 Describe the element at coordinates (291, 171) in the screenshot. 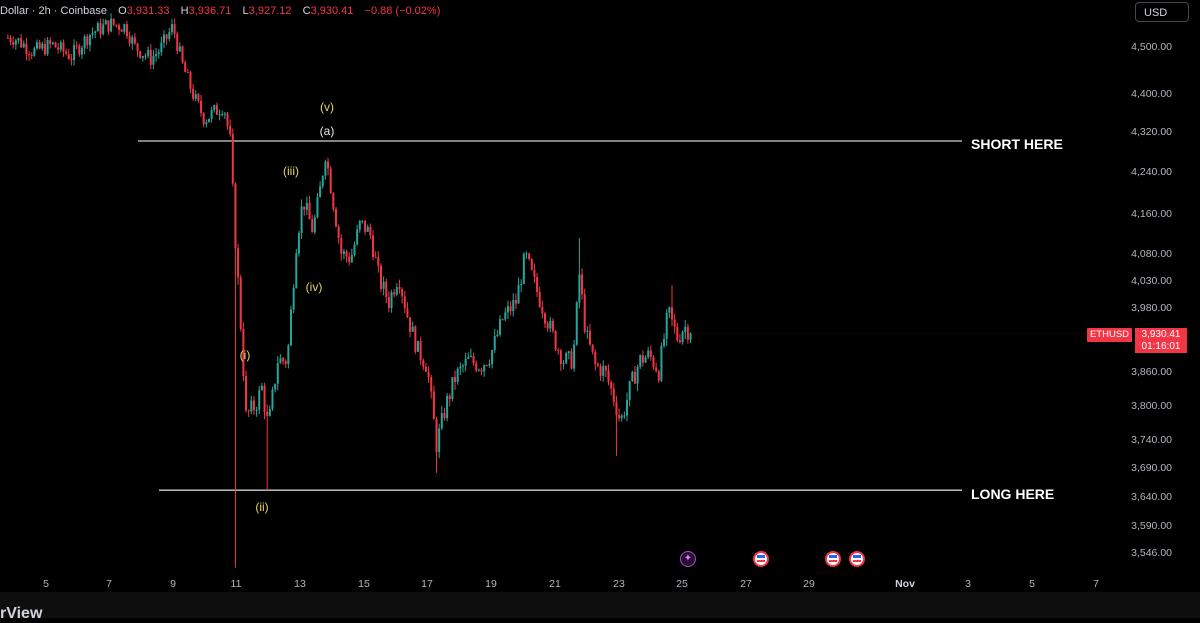

I see `wave-label-iii: (iii)` at that location.